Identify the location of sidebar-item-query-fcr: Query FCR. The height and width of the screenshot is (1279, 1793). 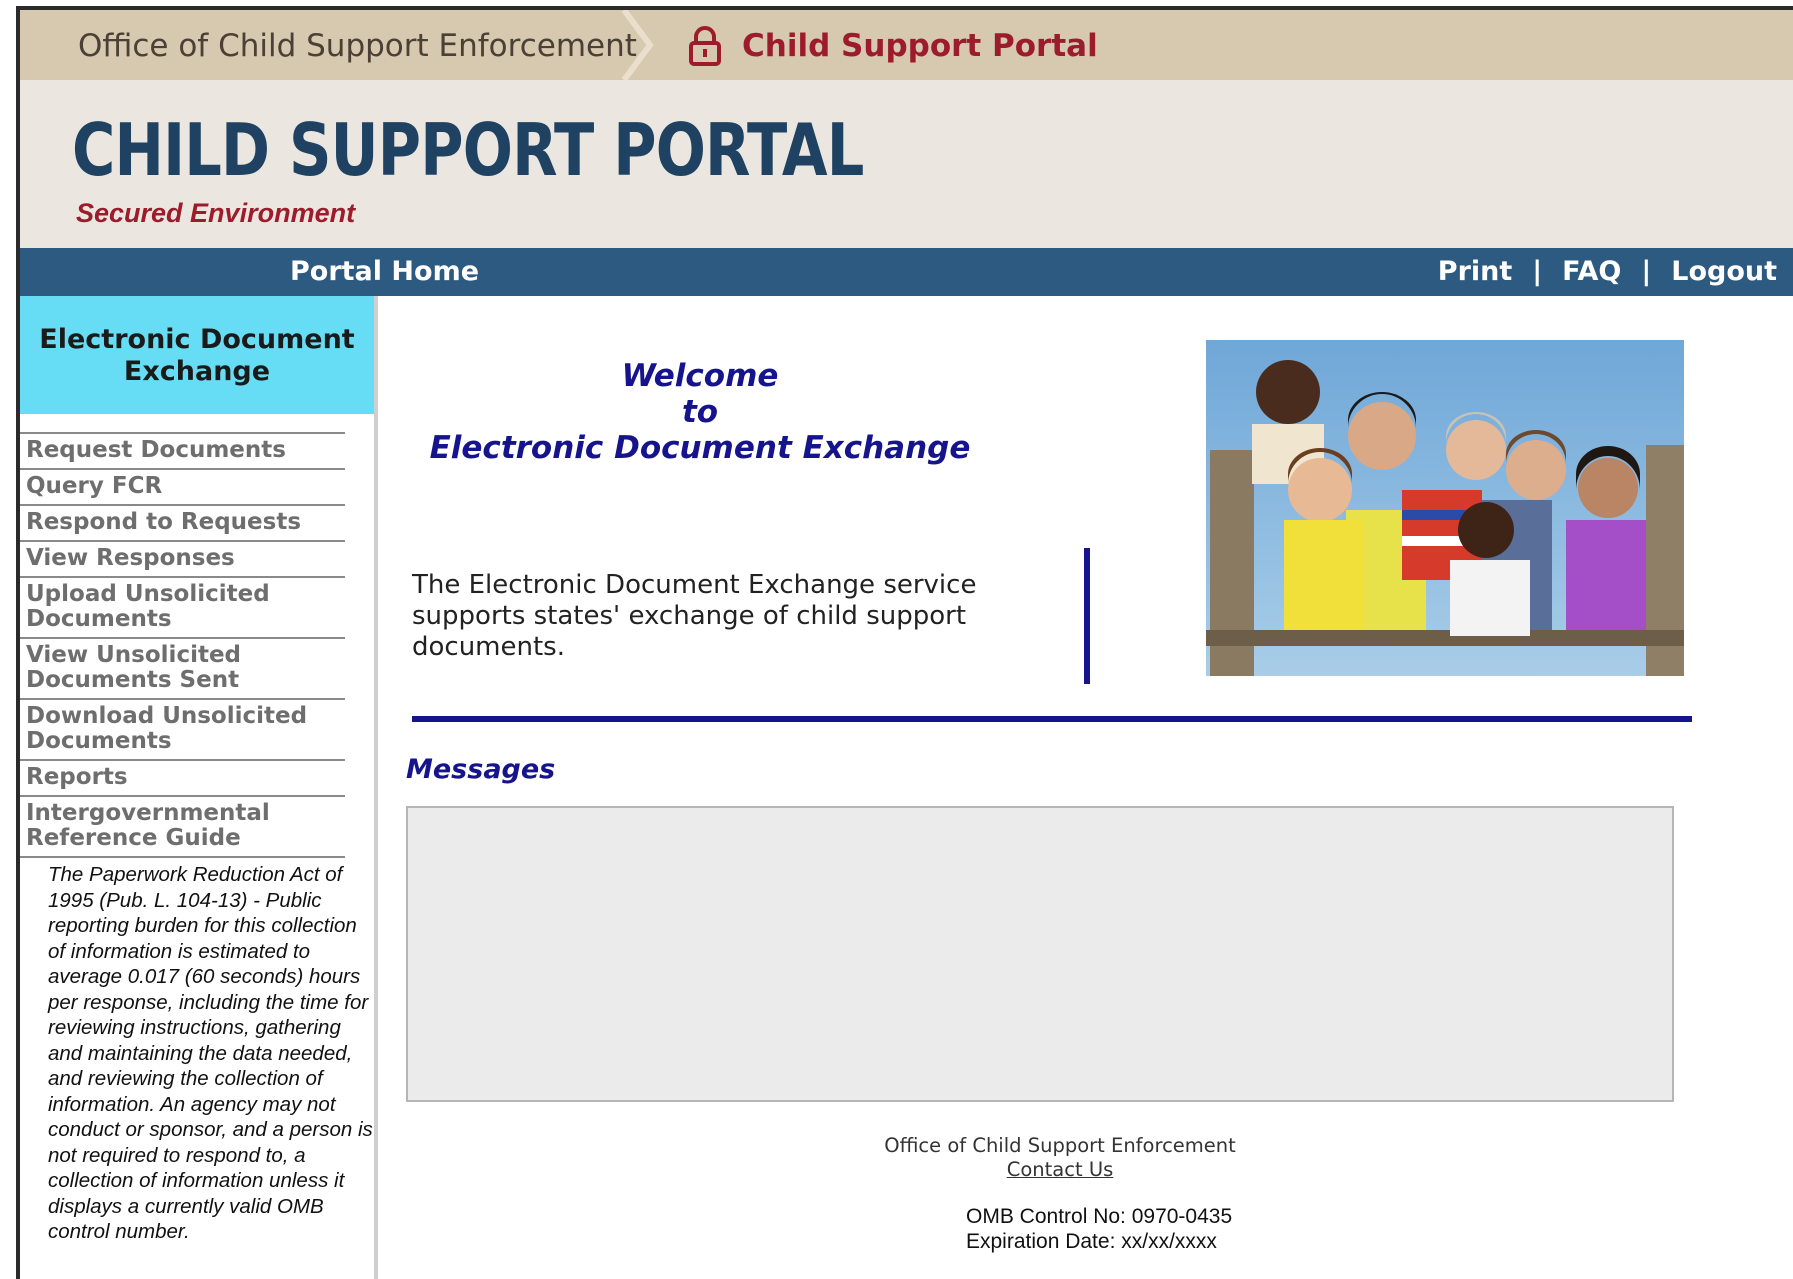
(182, 486).